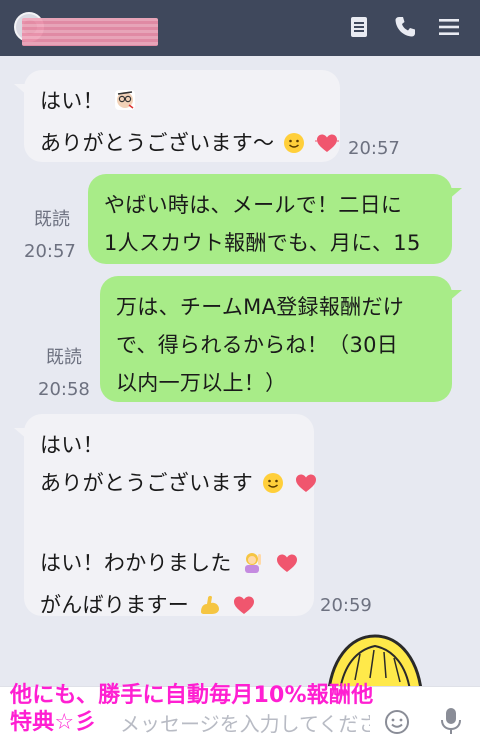  What do you see at coordinates (449, 27) in the screenshot?
I see `menu-icon` at bounding box center [449, 27].